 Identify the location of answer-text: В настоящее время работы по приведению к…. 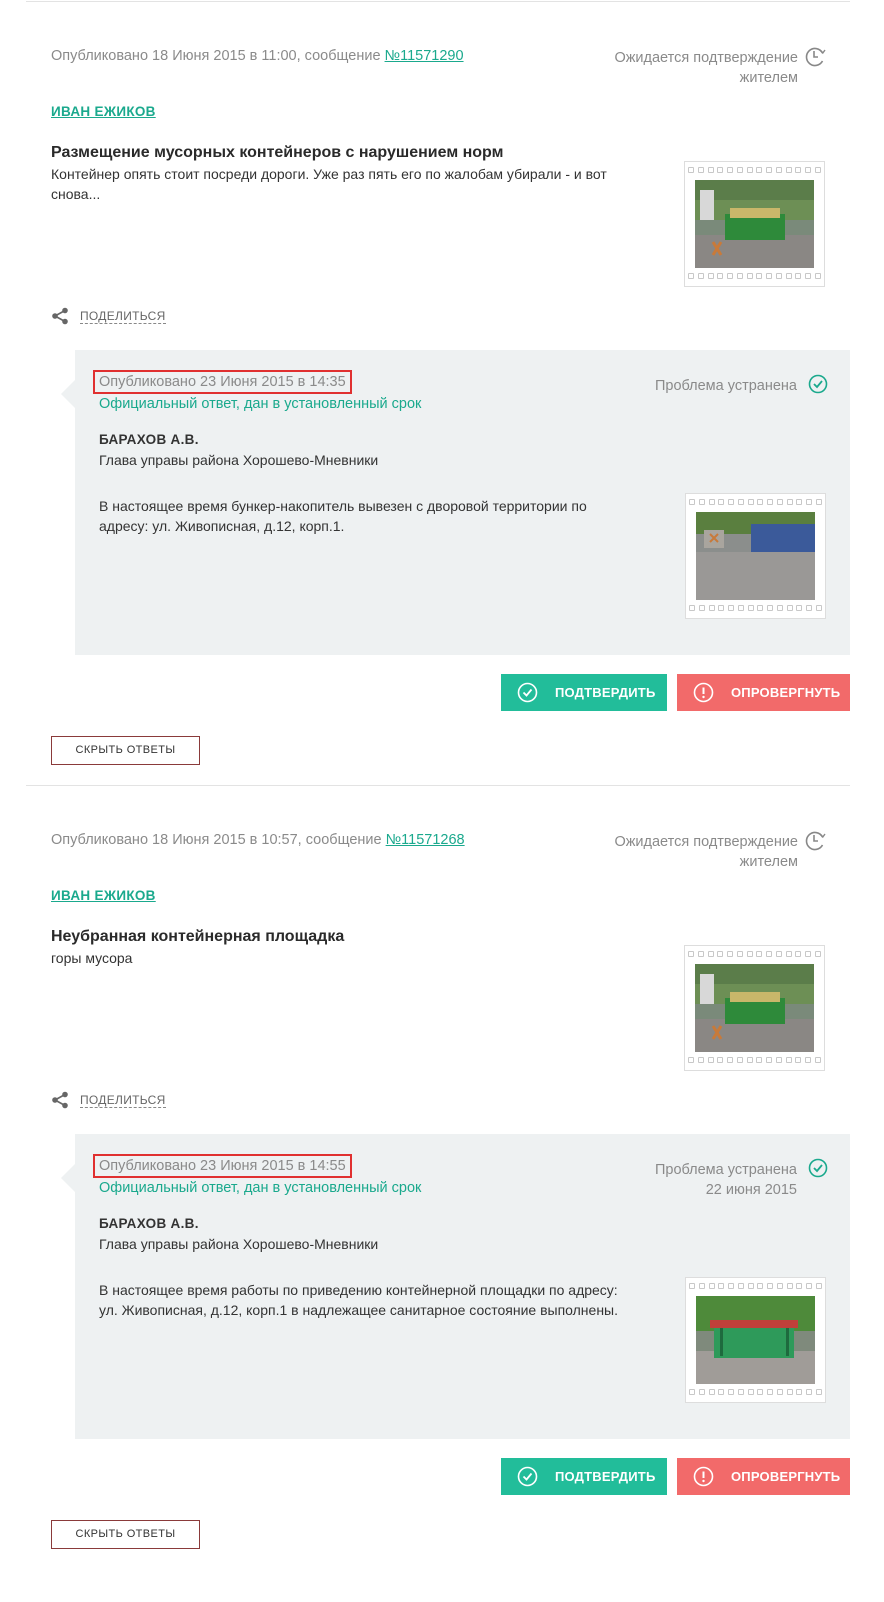
(359, 1300).